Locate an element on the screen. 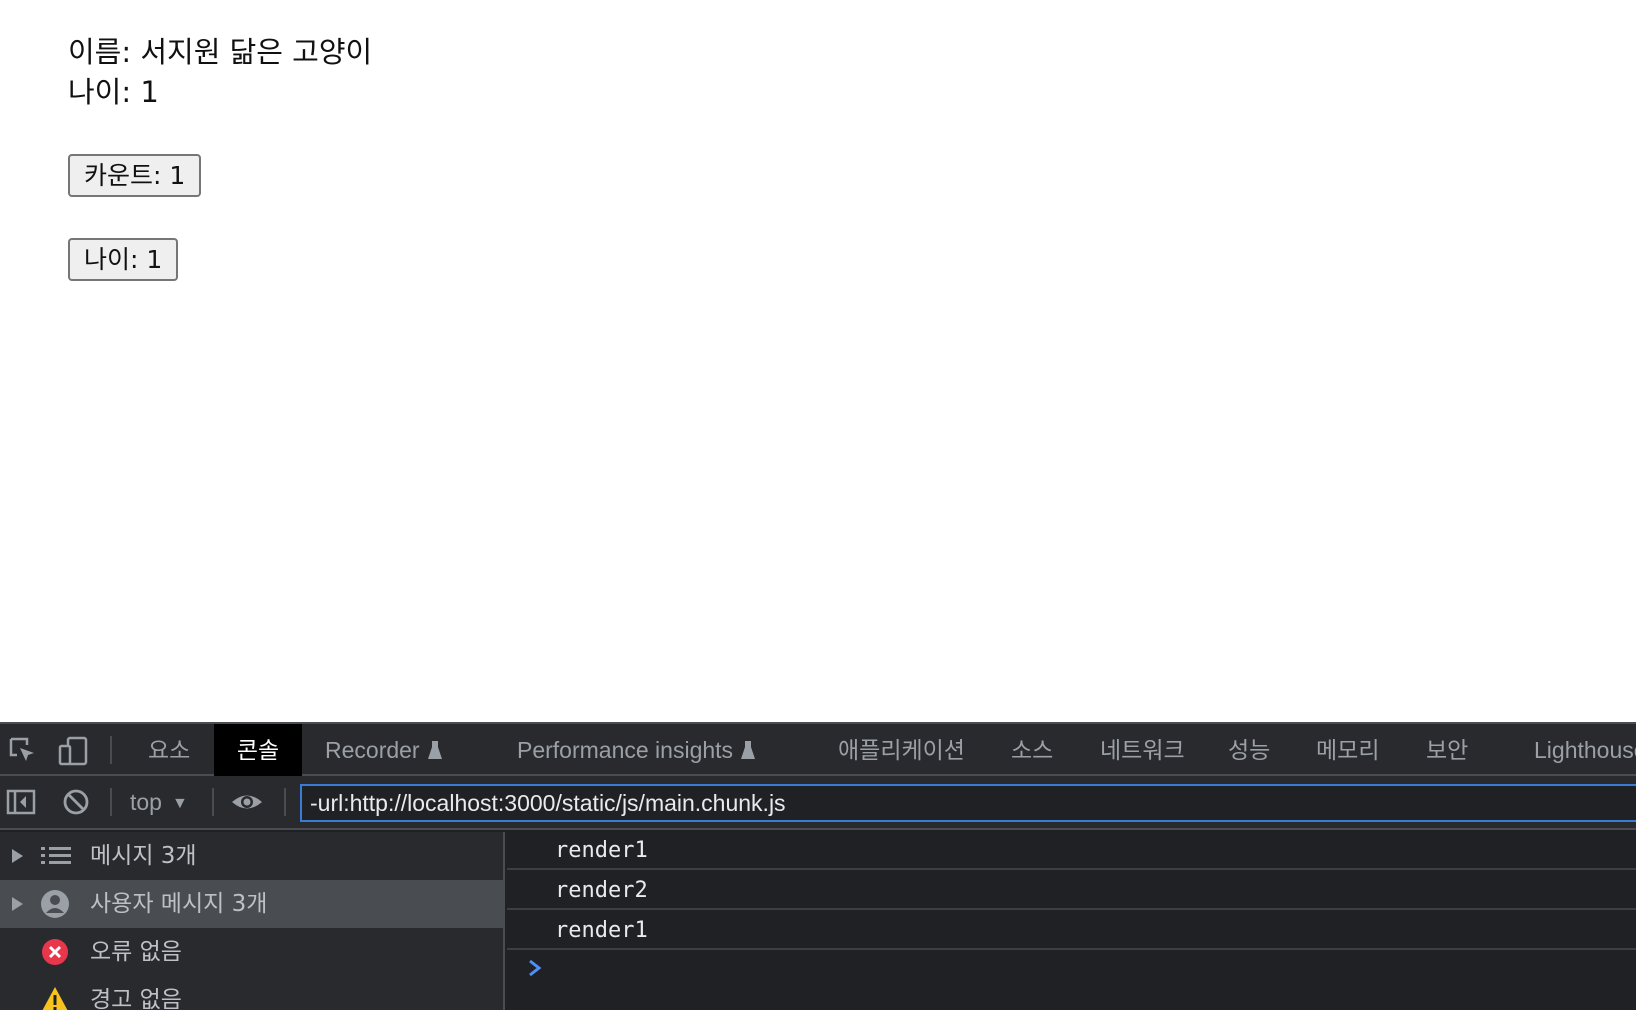 This screenshot has width=1636, height=1010. tab-security: 보안 is located at coordinates (1447, 750).